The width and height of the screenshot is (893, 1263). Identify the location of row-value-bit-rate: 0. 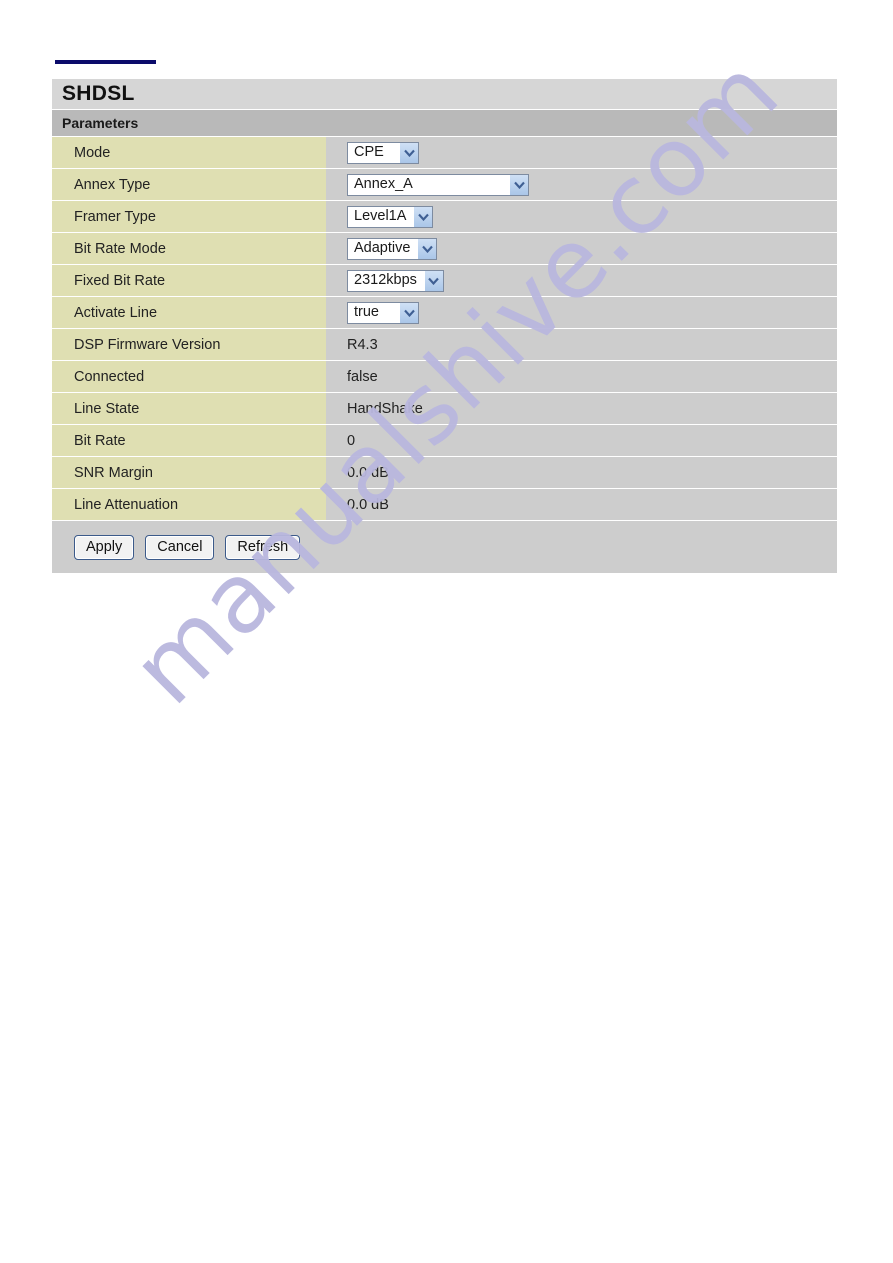
(581, 440).